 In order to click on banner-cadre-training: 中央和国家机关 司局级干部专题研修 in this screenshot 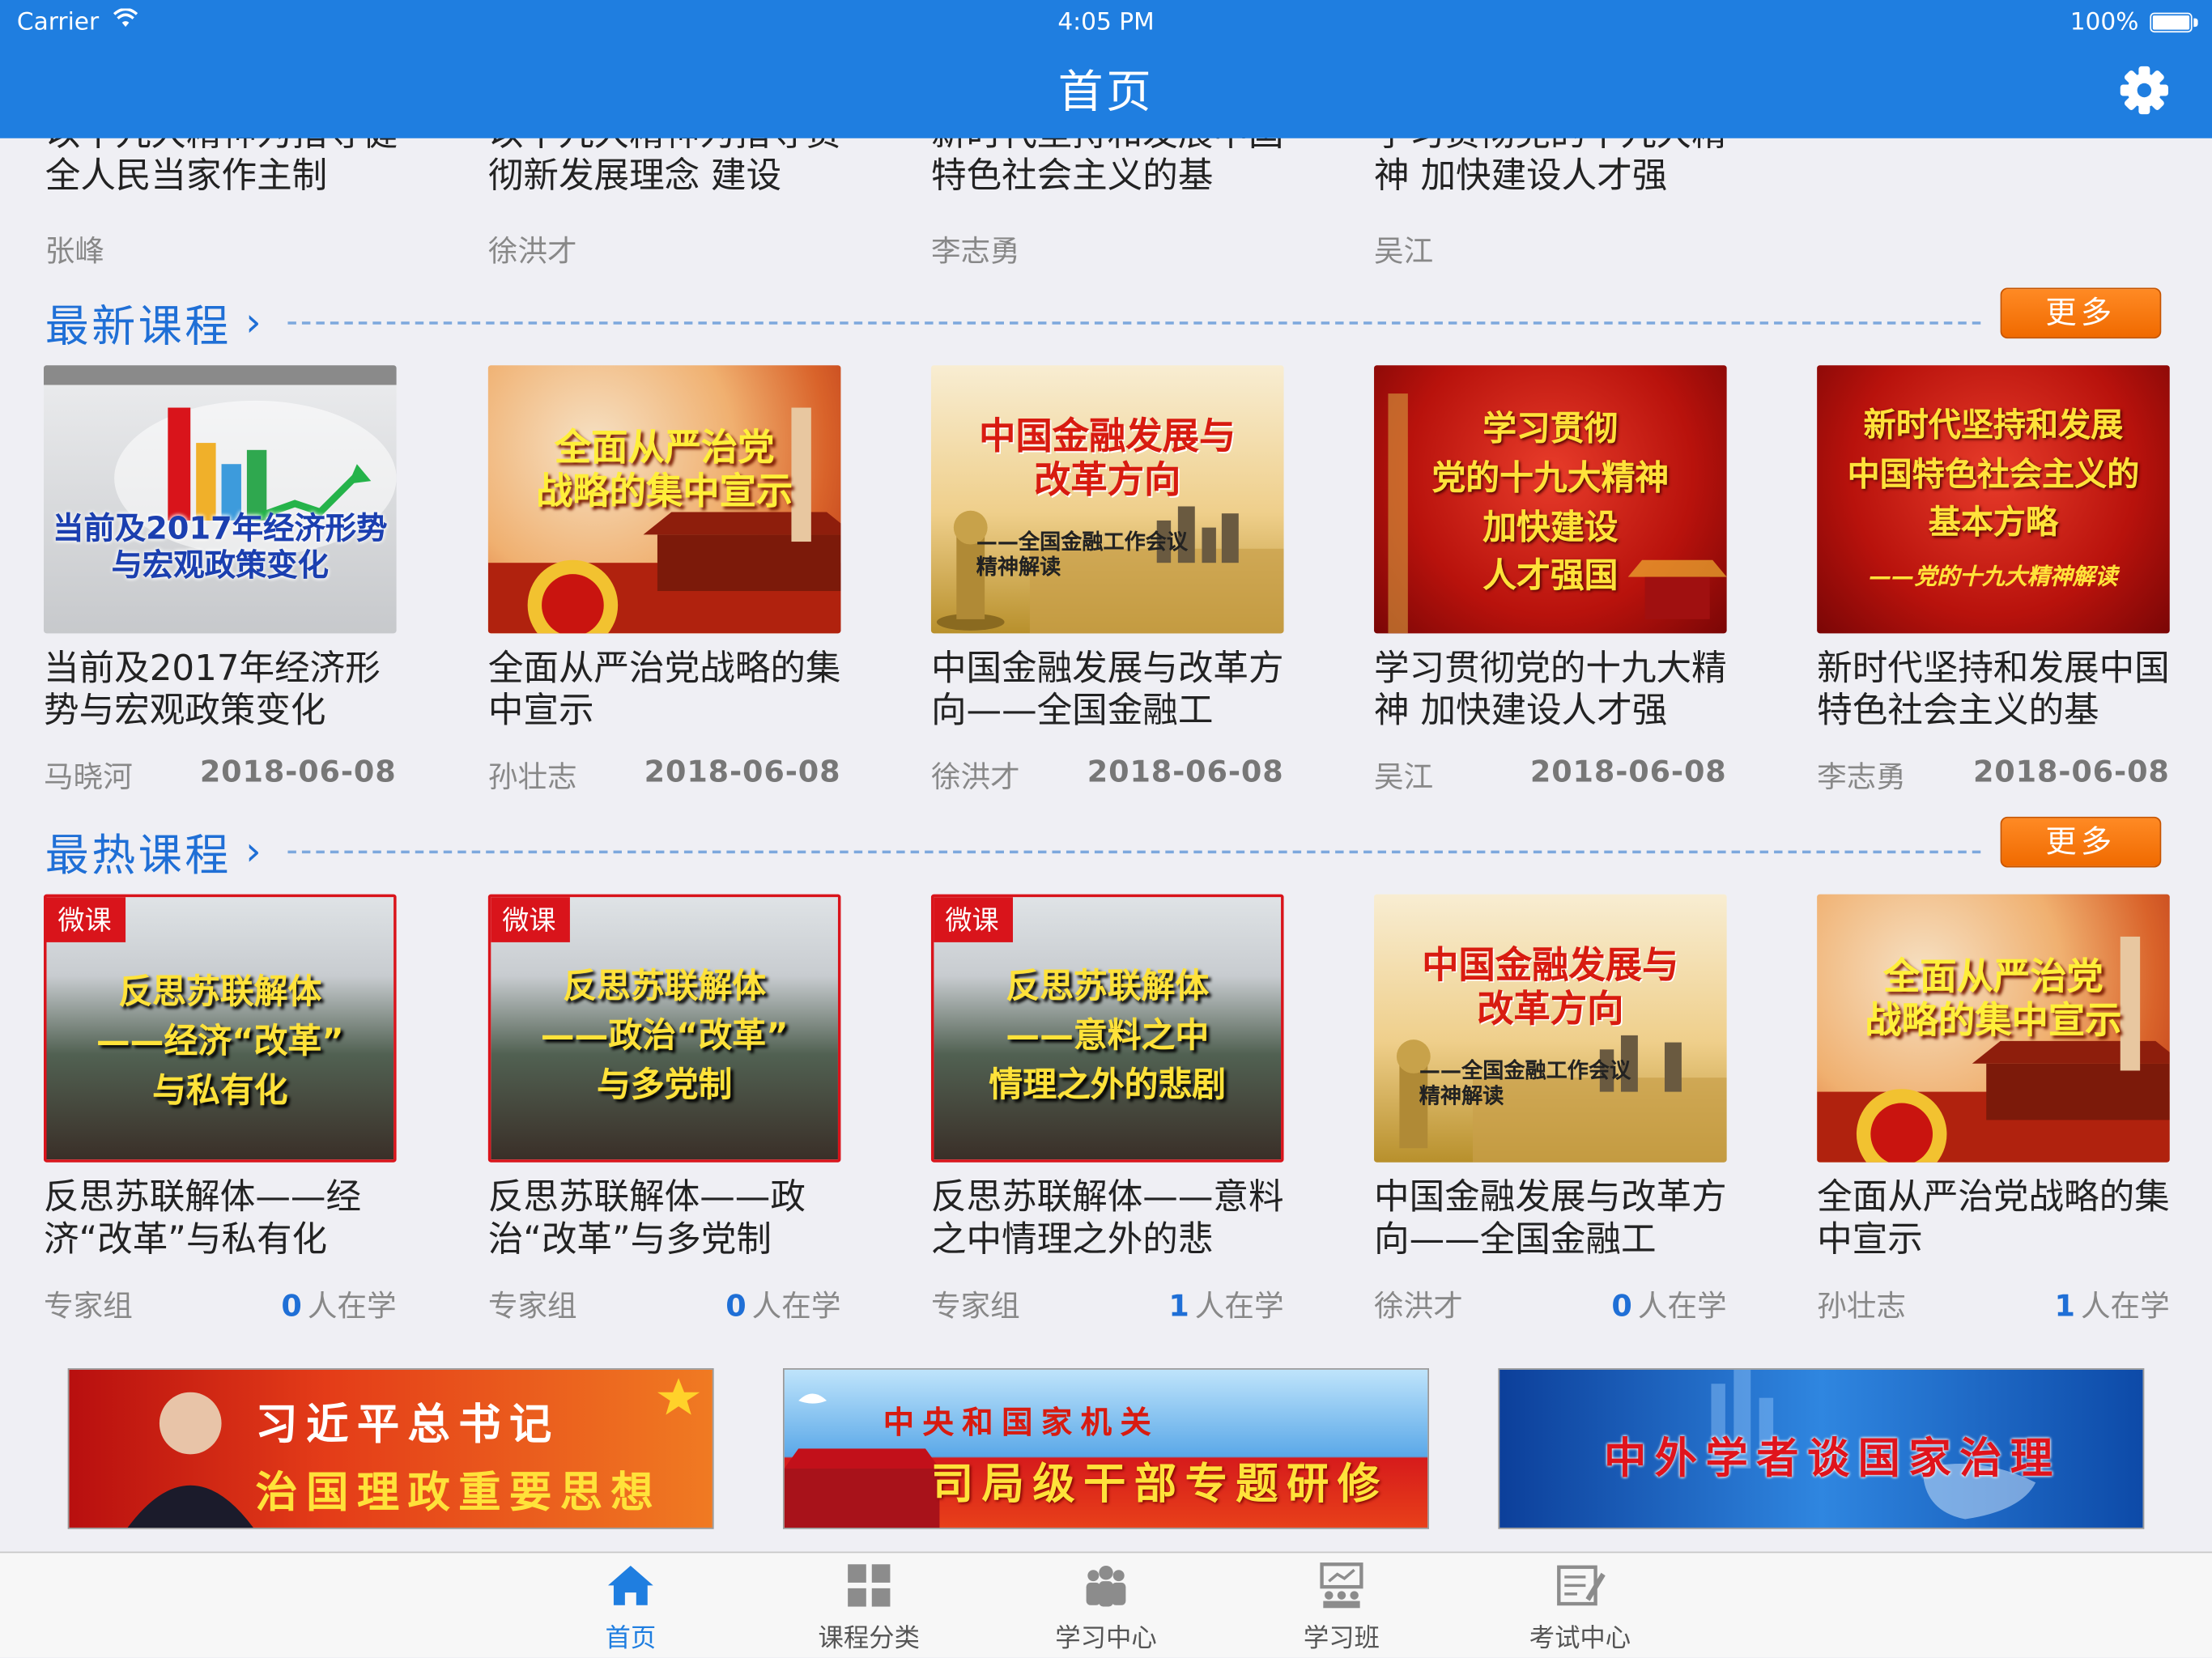, I will do `click(1106, 1448)`.